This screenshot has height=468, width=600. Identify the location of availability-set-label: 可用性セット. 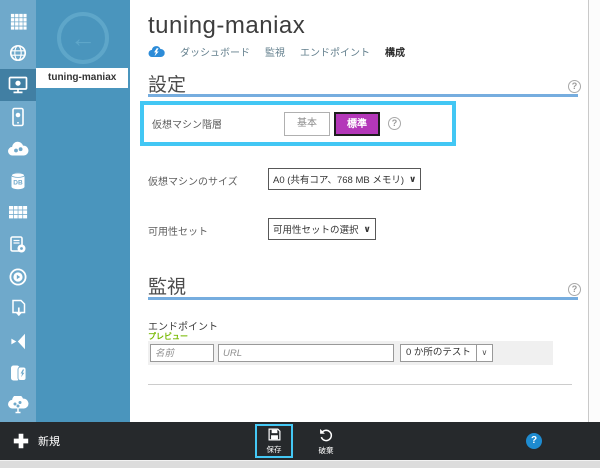
(178, 232).